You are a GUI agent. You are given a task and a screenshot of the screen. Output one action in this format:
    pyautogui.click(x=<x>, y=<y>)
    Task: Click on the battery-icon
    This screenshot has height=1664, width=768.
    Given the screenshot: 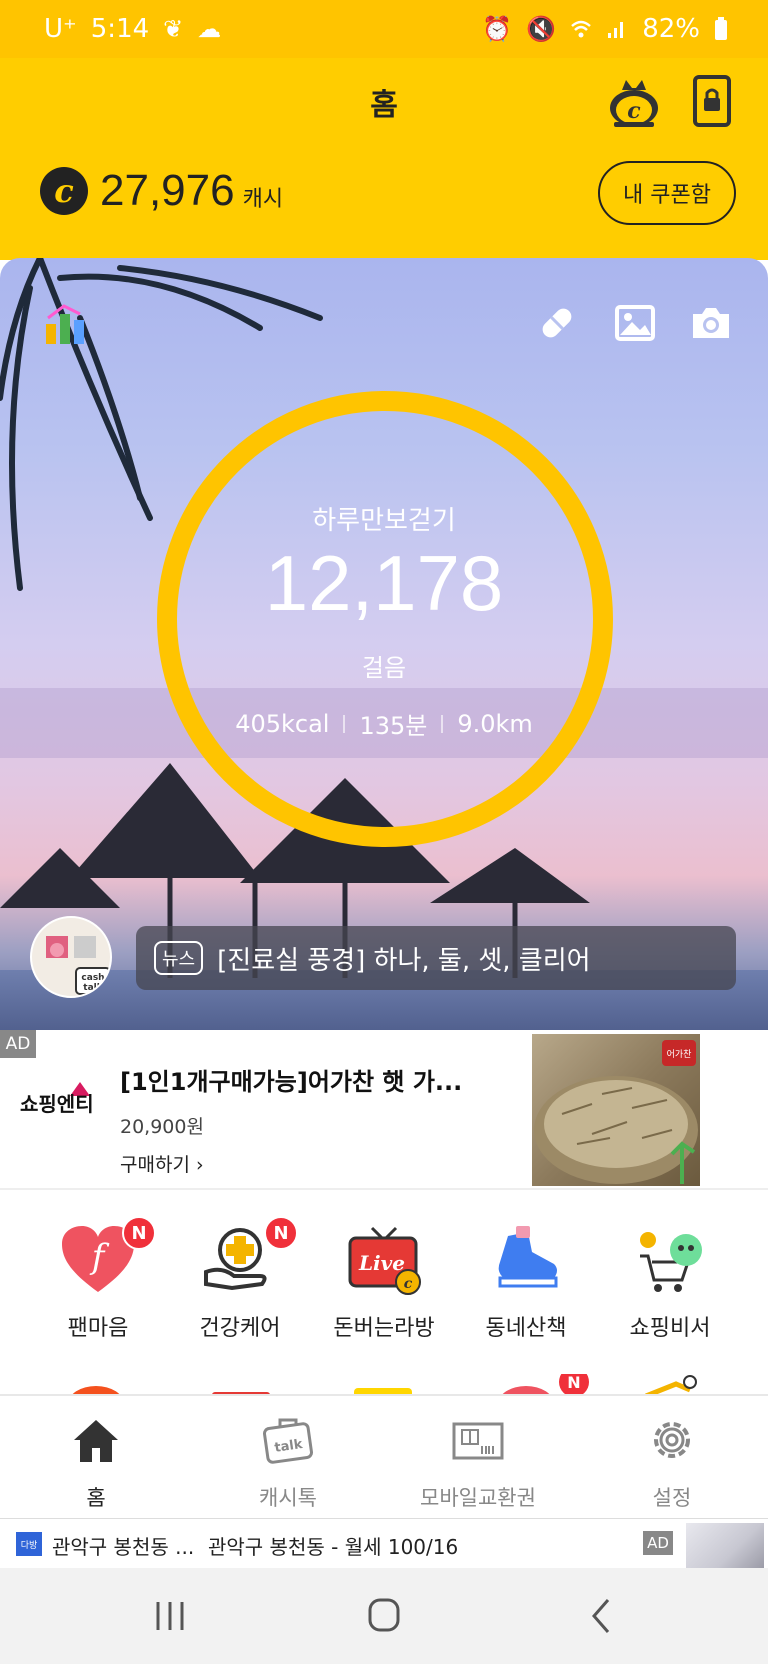 What is the action you would take?
    pyautogui.click(x=721, y=28)
    